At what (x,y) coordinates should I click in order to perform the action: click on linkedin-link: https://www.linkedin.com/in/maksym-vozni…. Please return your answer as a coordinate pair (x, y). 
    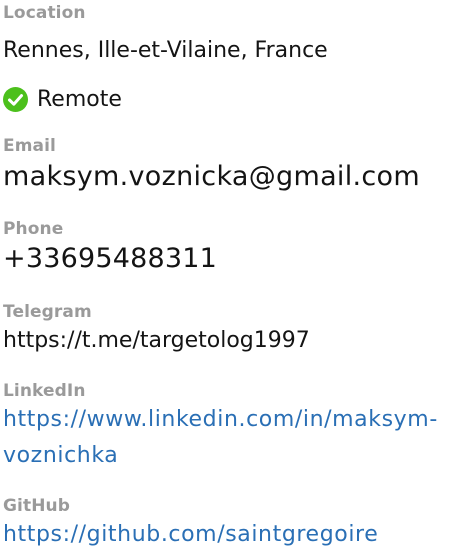
    Looking at the image, I should click on (225, 438).